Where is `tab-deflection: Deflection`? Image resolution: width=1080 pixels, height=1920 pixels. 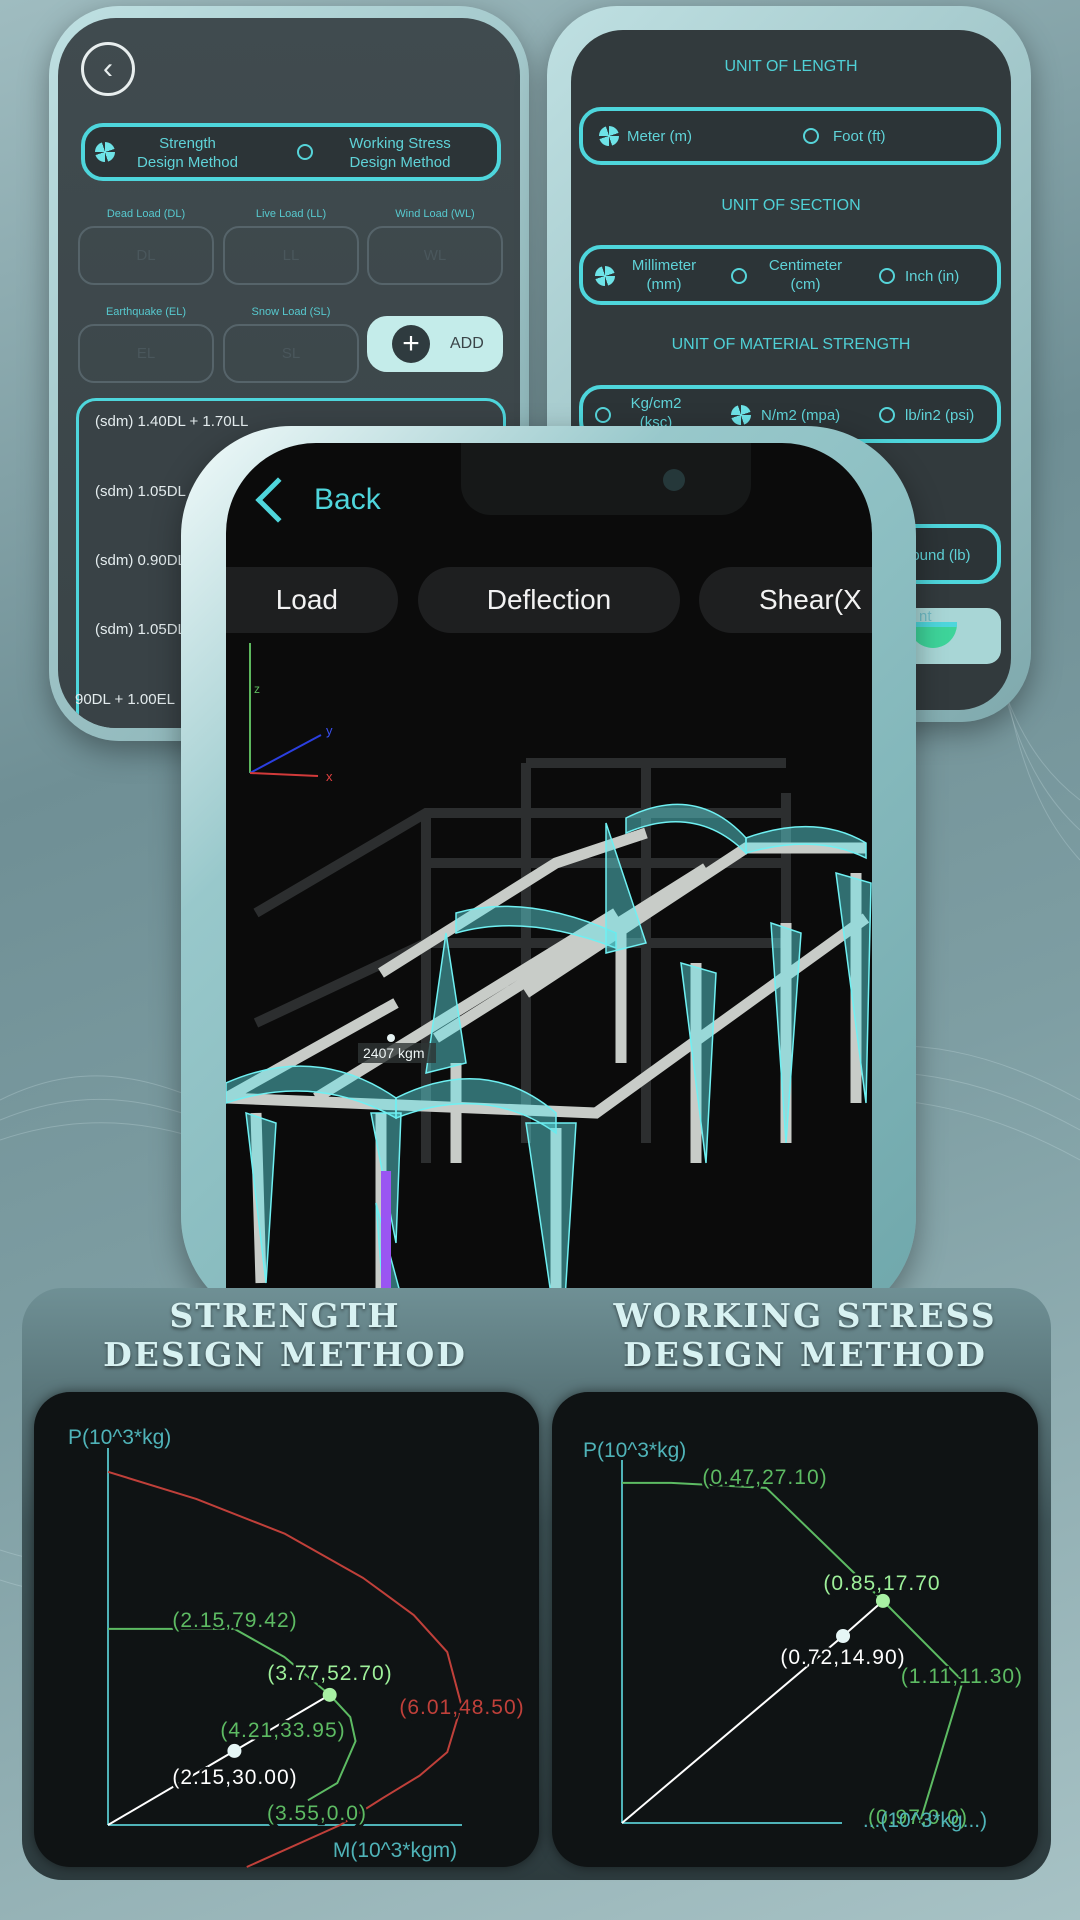
tab-deflection: Deflection is located at coordinates (549, 600).